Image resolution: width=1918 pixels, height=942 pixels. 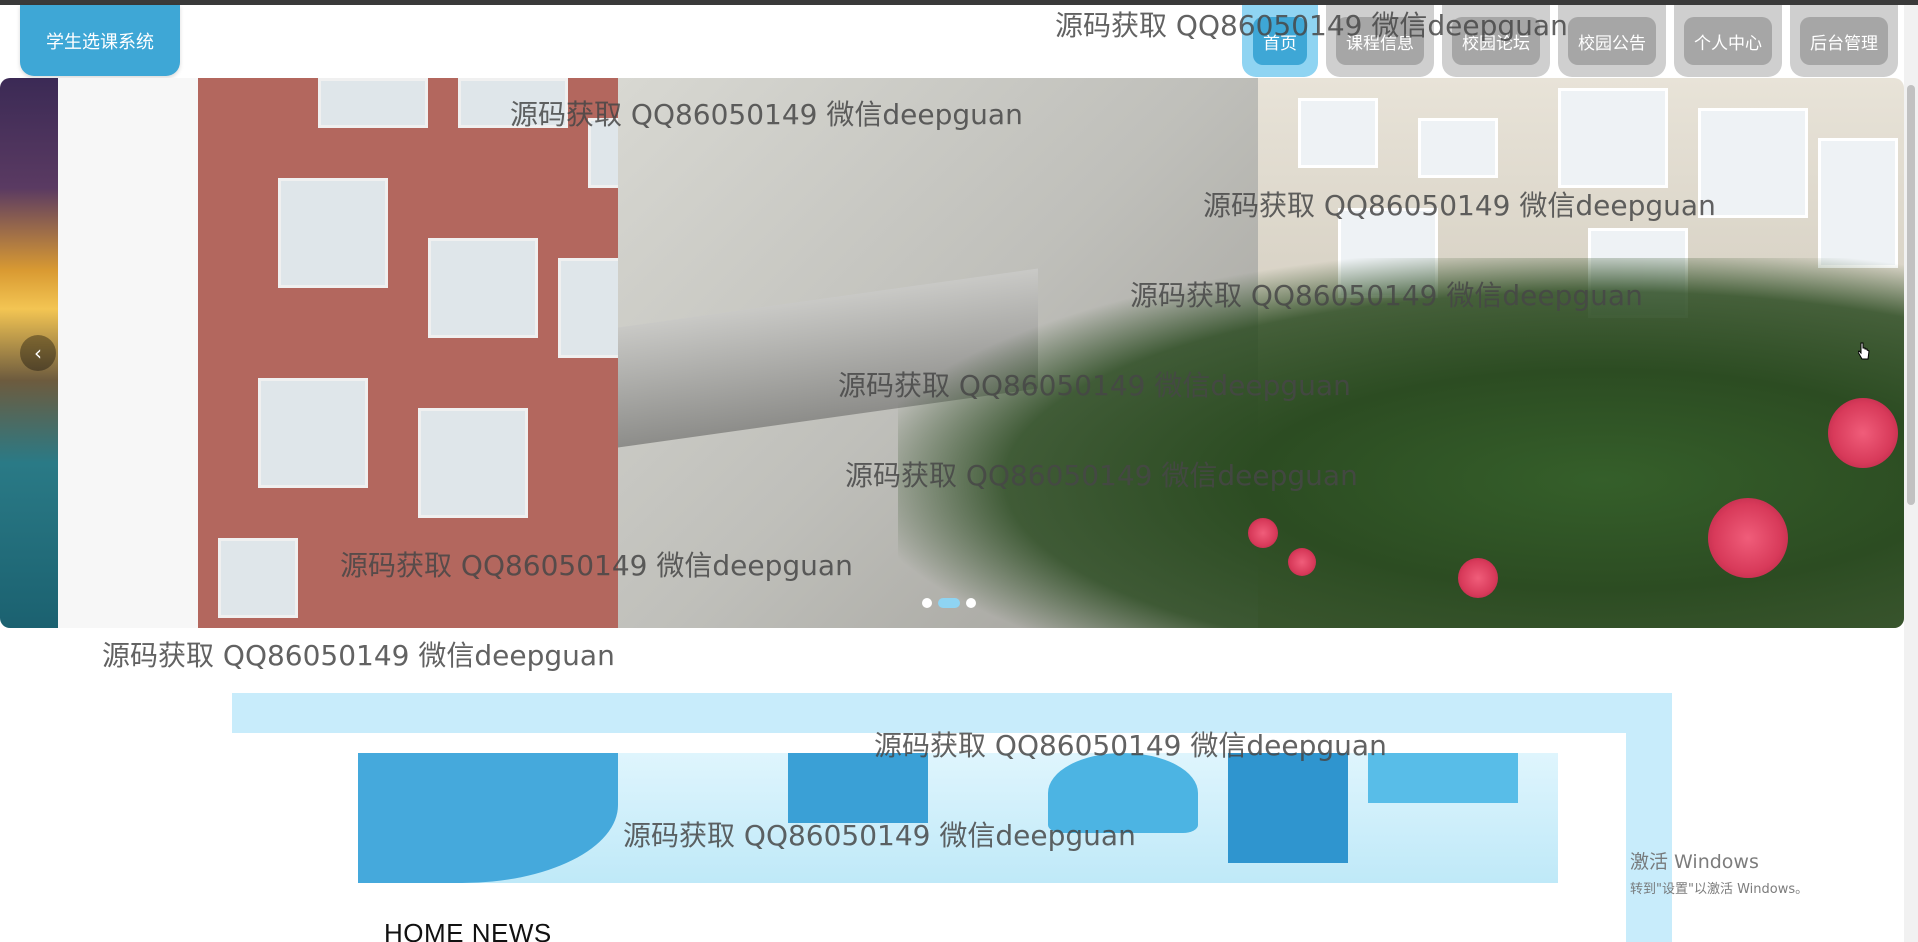 I want to click on activation-title: 激活 Windows, so click(x=1694, y=862).